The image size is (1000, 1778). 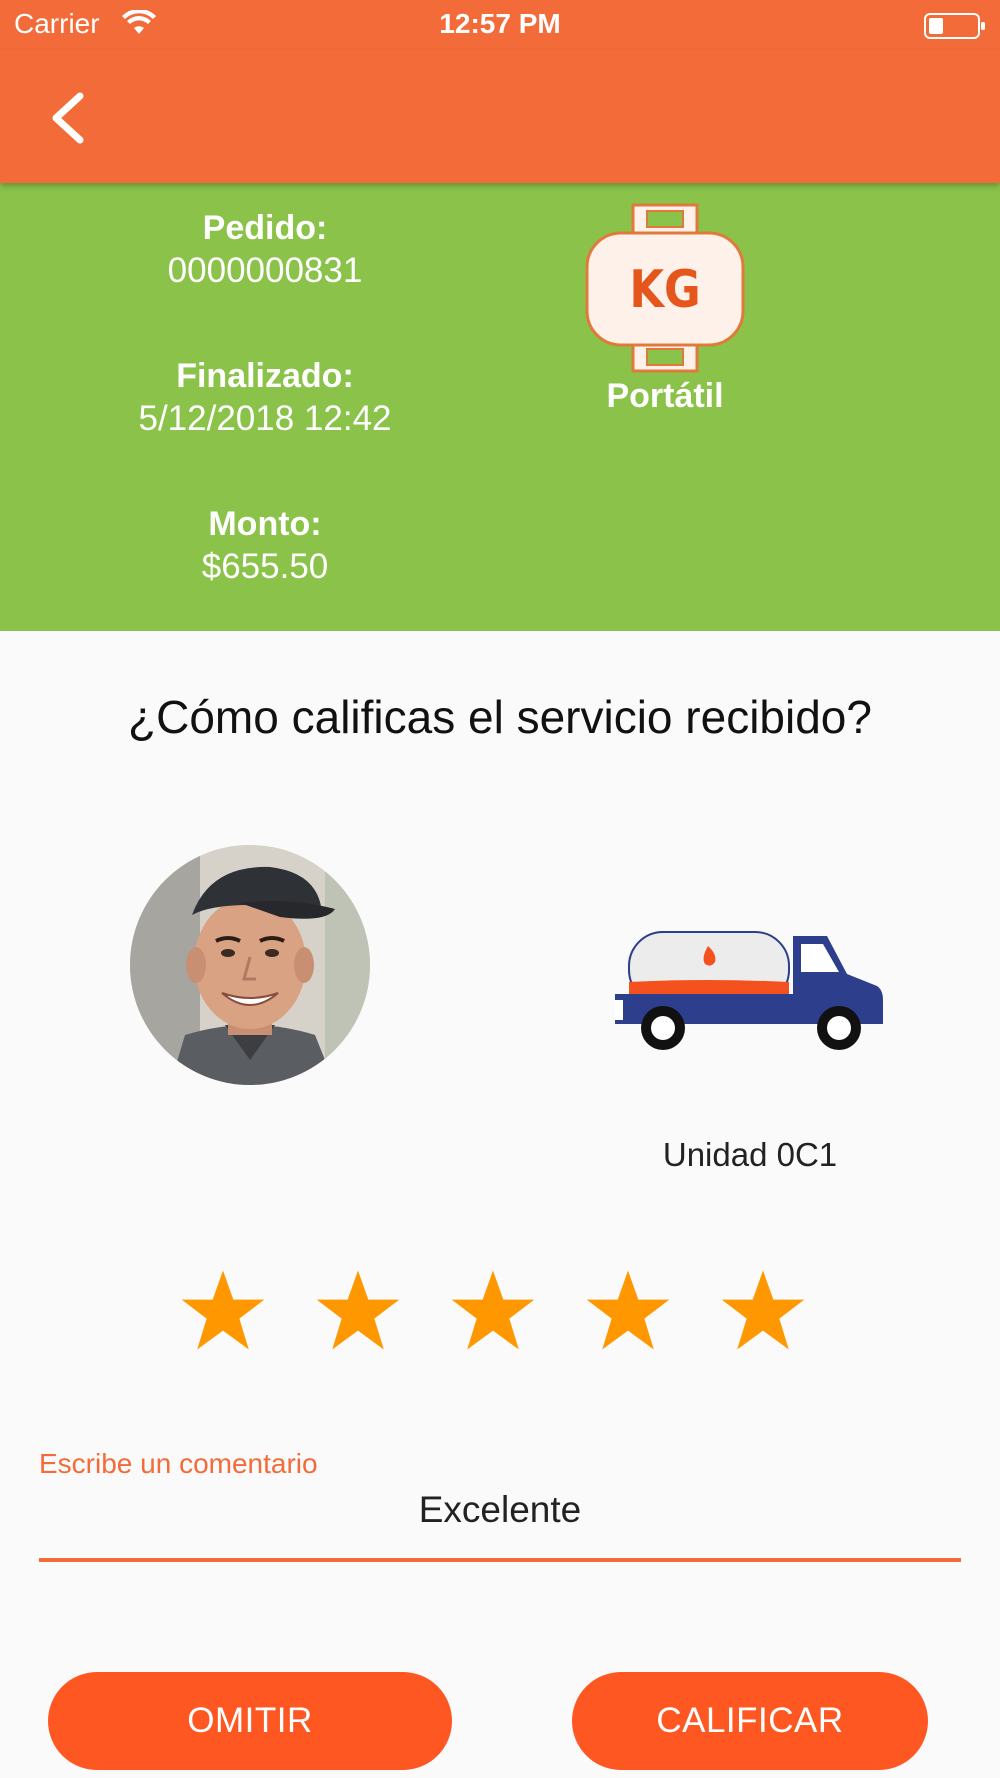 I want to click on driver-avatar, so click(x=250, y=965).